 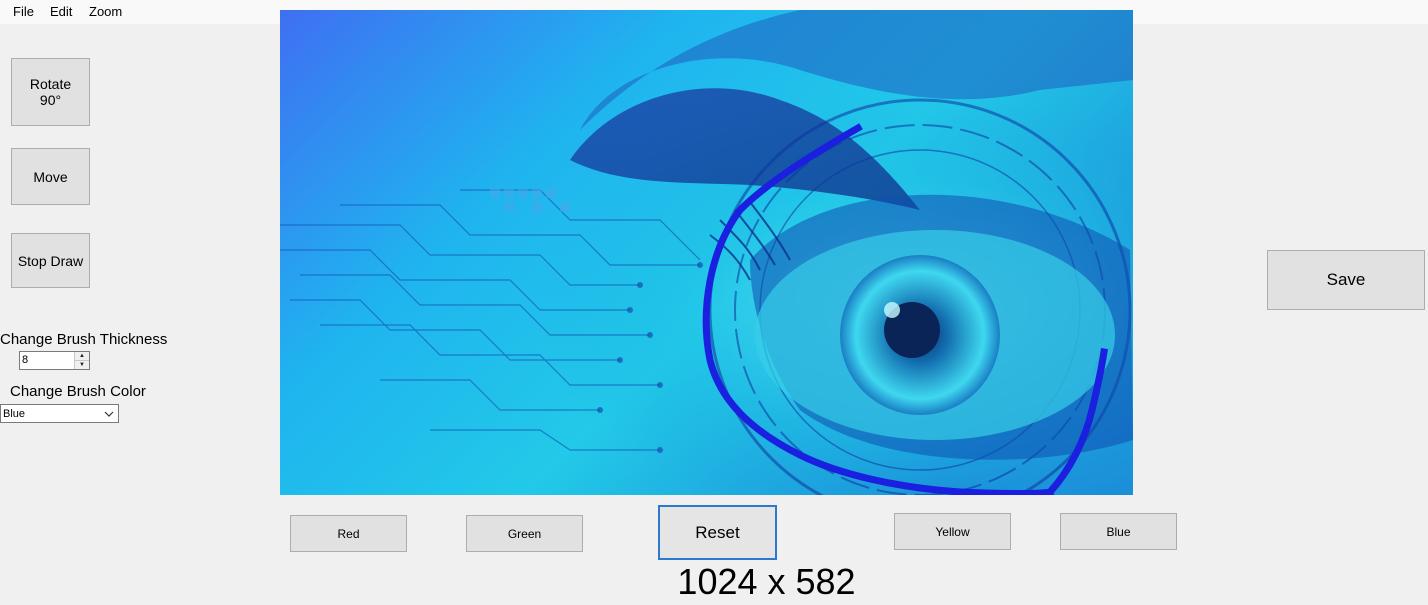 I want to click on brush-color-select: Blue, so click(x=59, y=413).